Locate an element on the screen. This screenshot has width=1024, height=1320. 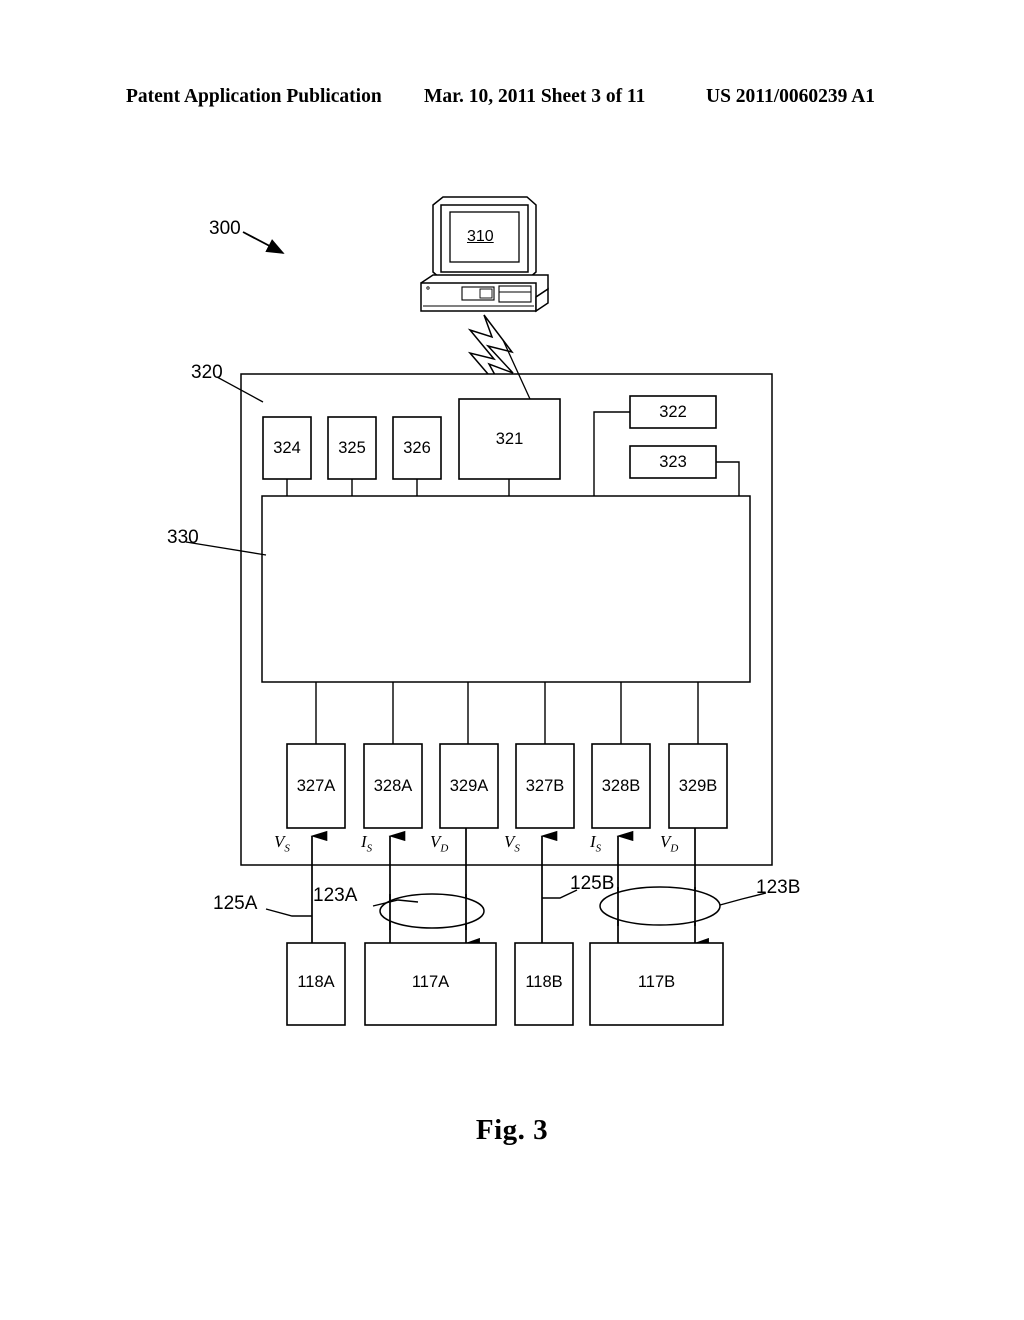
signal-label-vd-a: VD is located at coordinates (439, 843).